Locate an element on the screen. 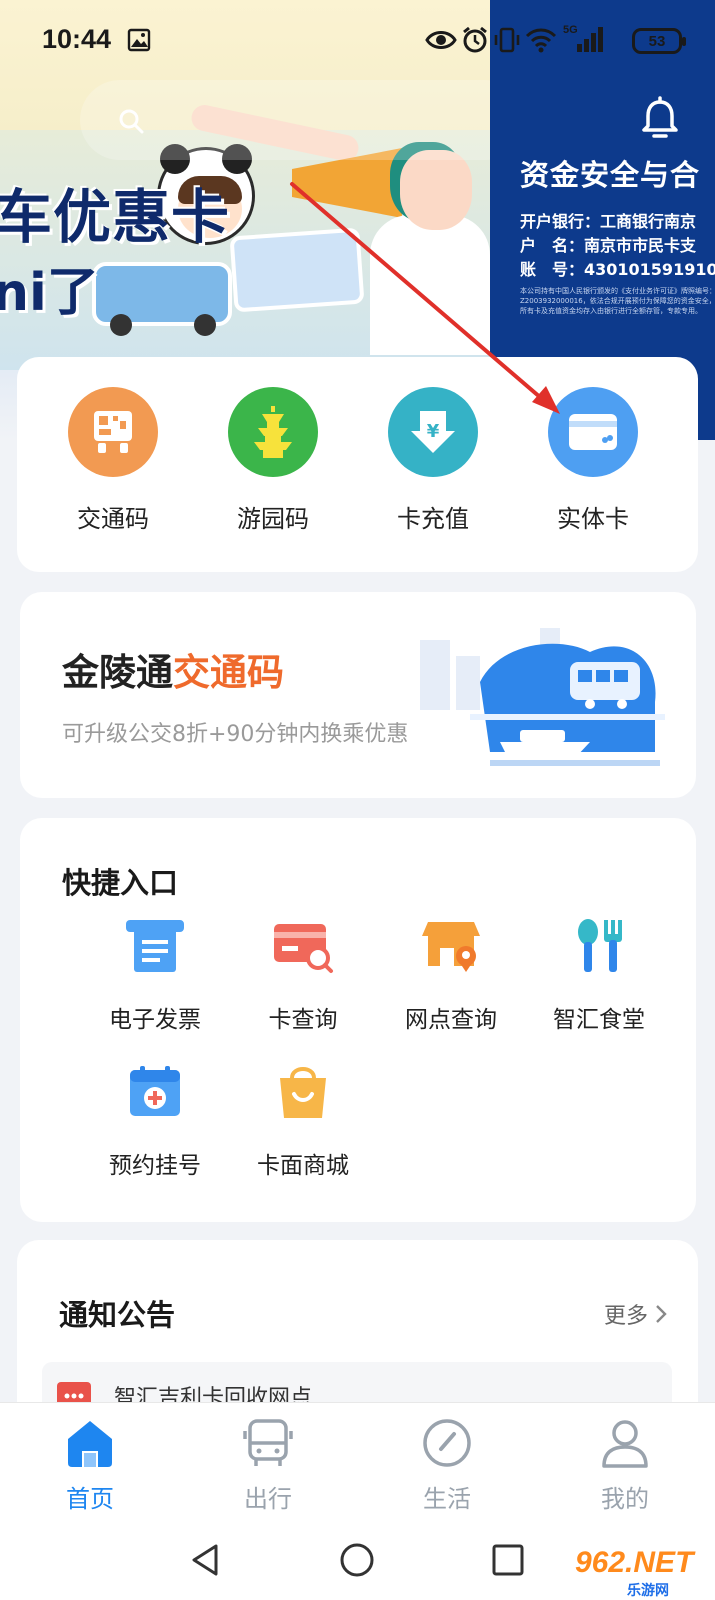  battery-indicator: 53 is located at coordinates (659, 41).